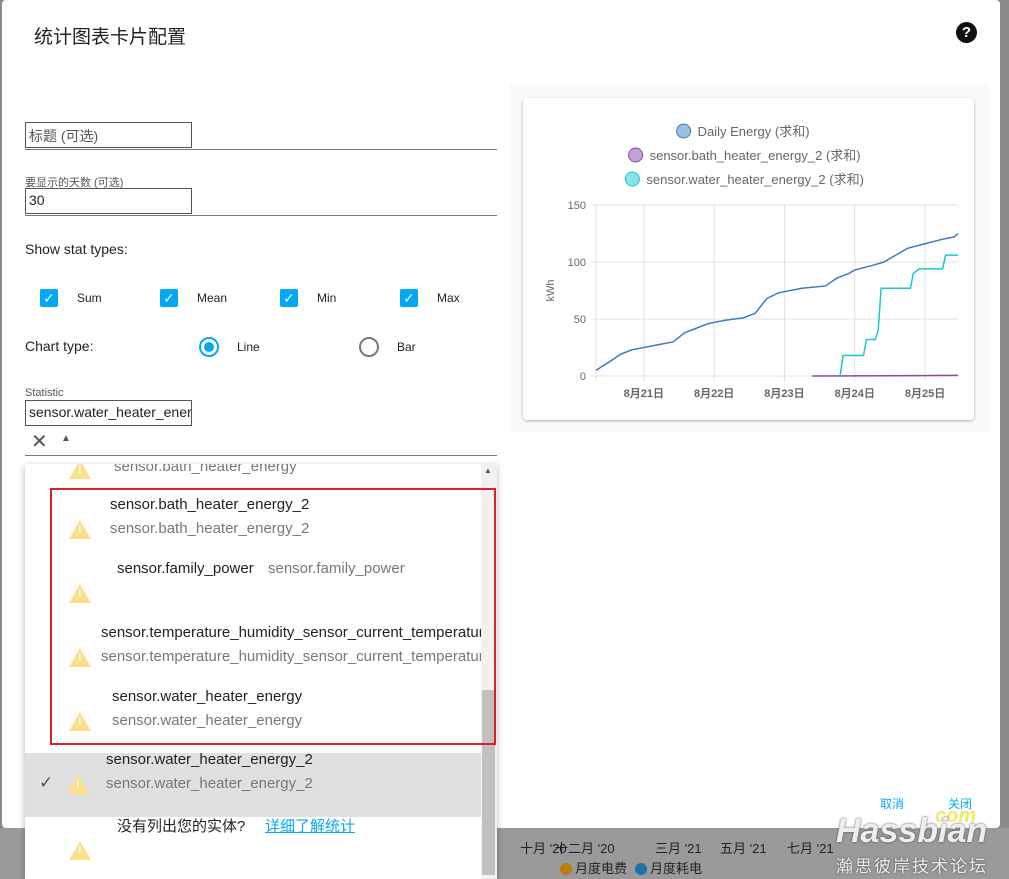 The height and width of the screenshot is (879, 1009). Describe the element at coordinates (810, 848) in the screenshot. I see `bg-axis-label: 七月 '21` at that location.